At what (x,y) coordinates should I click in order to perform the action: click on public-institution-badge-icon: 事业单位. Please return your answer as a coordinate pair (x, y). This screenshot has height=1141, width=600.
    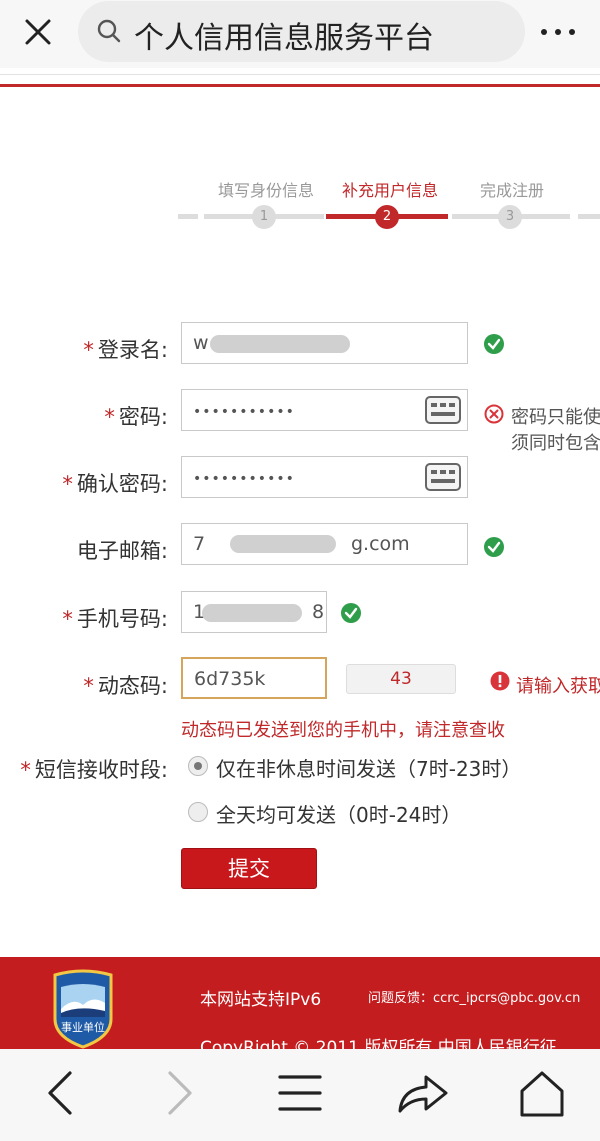
    Looking at the image, I should click on (83, 1009).